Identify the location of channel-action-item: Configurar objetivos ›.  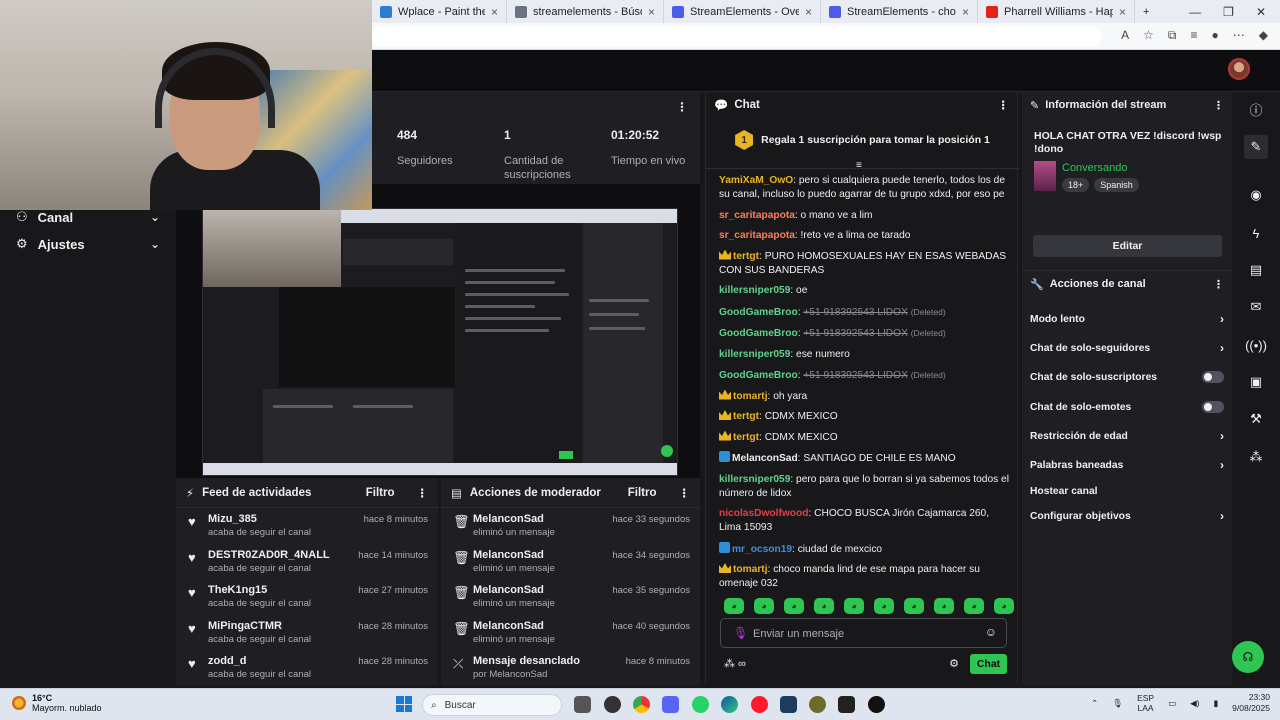
(1127, 516).